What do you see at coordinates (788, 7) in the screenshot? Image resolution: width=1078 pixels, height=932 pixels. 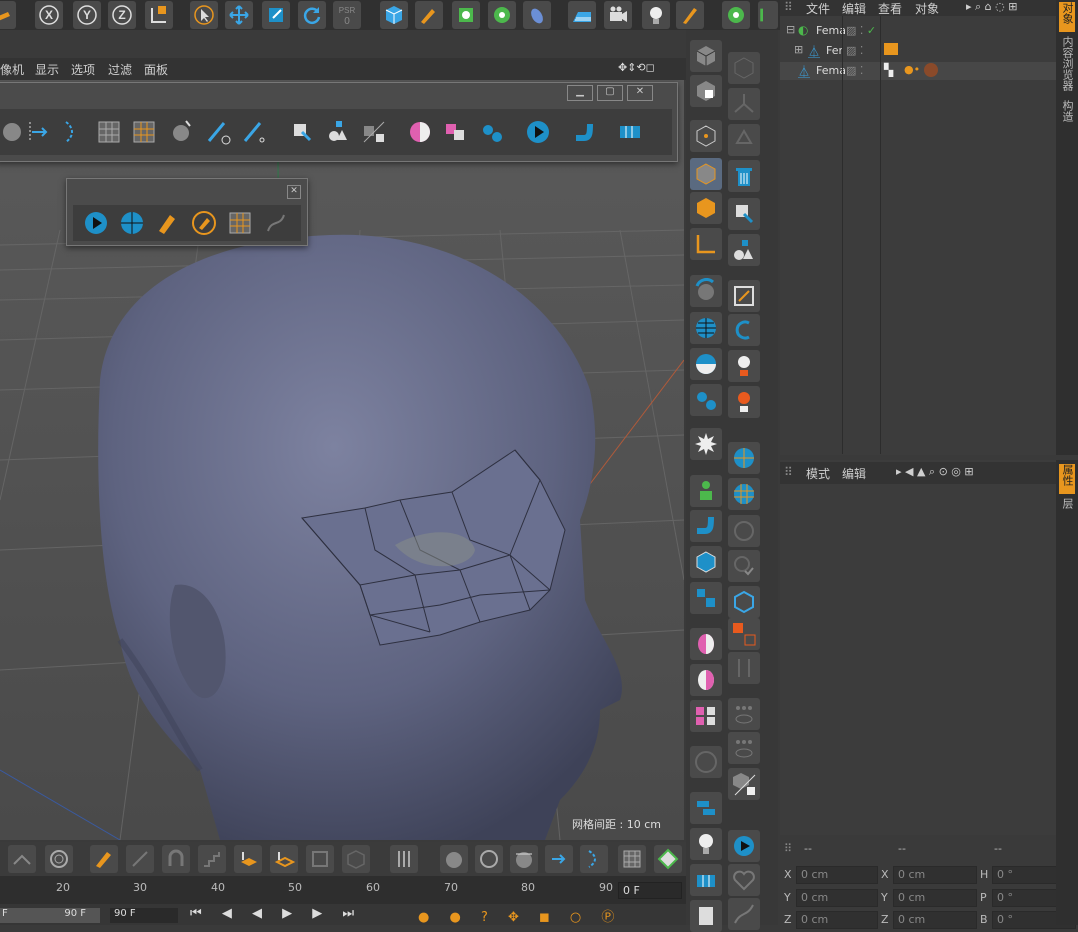 I see `drag-handle-icon: ⠿` at bounding box center [788, 7].